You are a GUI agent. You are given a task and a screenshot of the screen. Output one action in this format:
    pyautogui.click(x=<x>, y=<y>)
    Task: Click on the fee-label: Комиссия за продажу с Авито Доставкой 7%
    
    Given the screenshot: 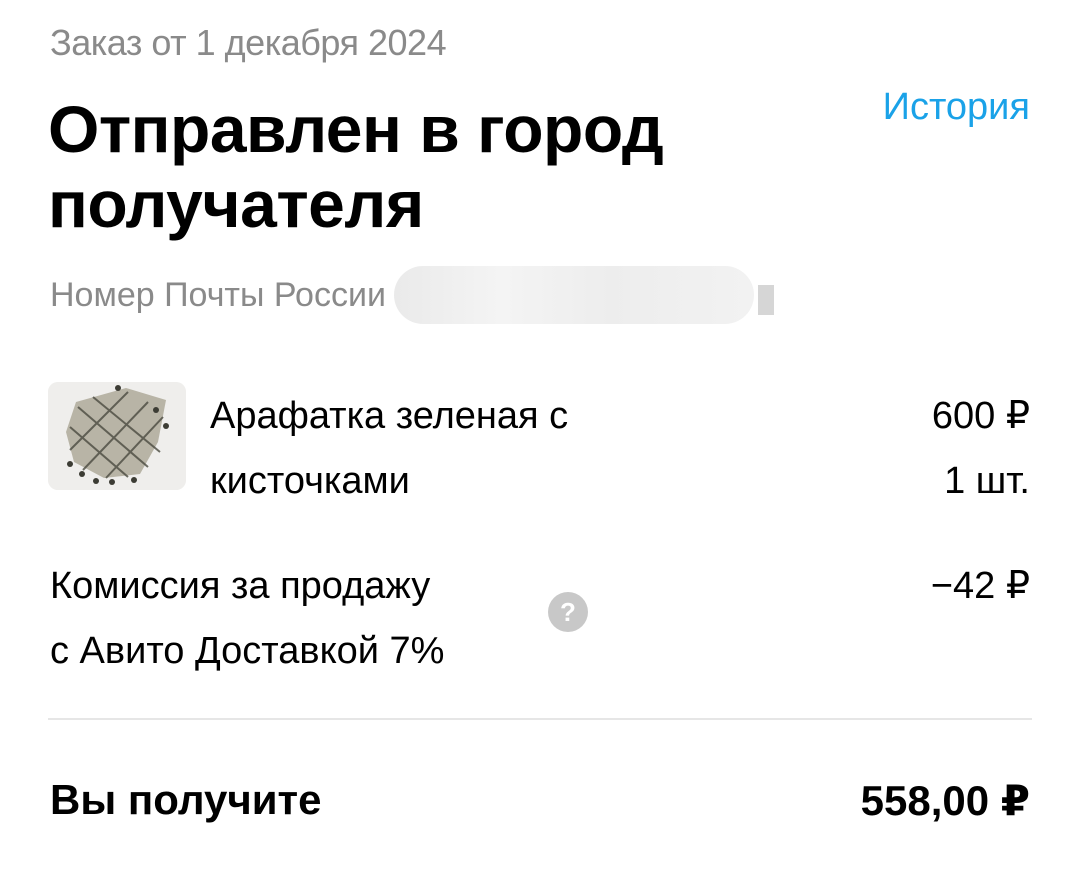 What is the action you would take?
    pyautogui.click(x=310, y=619)
    